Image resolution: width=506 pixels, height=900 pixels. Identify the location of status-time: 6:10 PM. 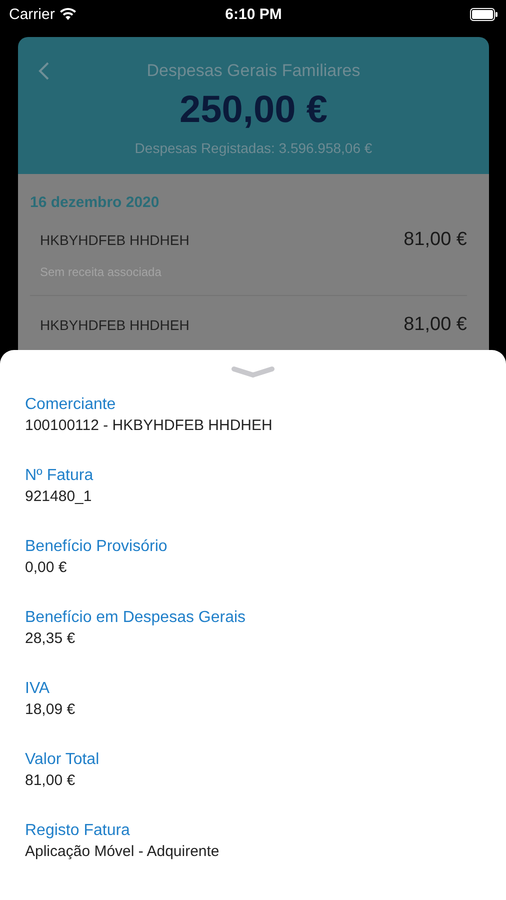
(253, 14).